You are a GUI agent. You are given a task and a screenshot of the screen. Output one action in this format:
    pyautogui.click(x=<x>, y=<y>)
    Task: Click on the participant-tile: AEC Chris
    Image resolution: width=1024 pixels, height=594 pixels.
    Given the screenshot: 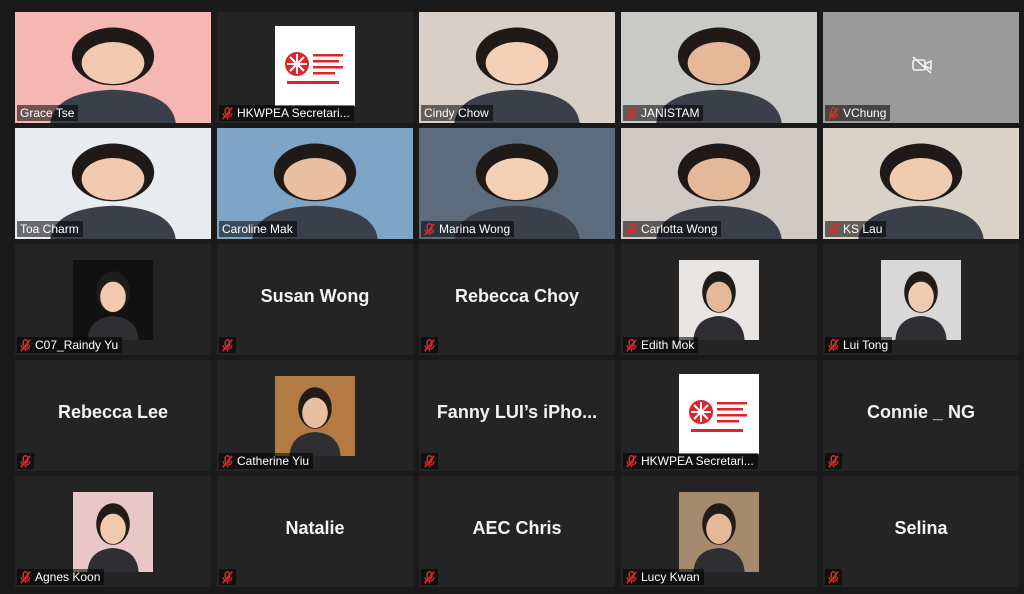 What is the action you would take?
    pyautogui.click(x=517, y=531)
    